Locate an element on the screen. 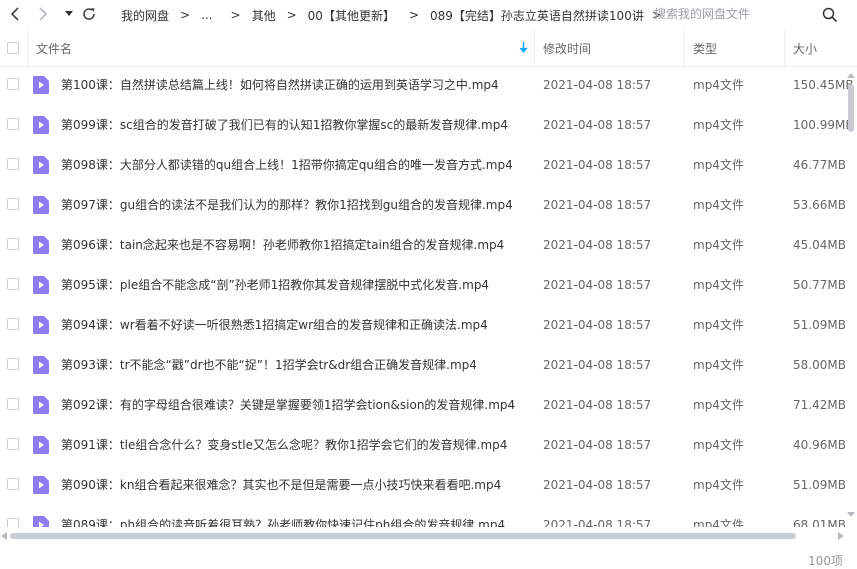 This screenshot has height=569, width=857. refresh-icon is located at coordinates (89, 14).